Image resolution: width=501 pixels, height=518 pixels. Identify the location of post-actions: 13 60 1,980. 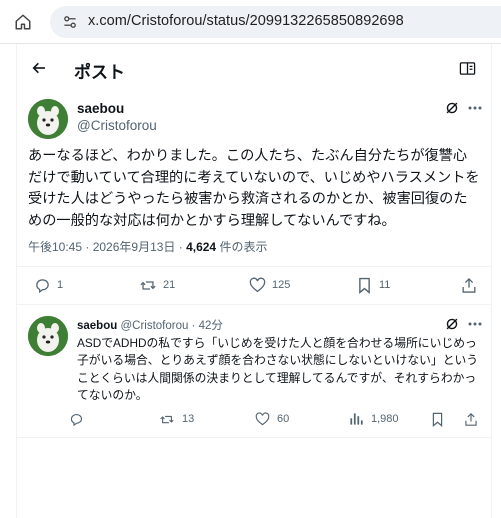
(254, 420).